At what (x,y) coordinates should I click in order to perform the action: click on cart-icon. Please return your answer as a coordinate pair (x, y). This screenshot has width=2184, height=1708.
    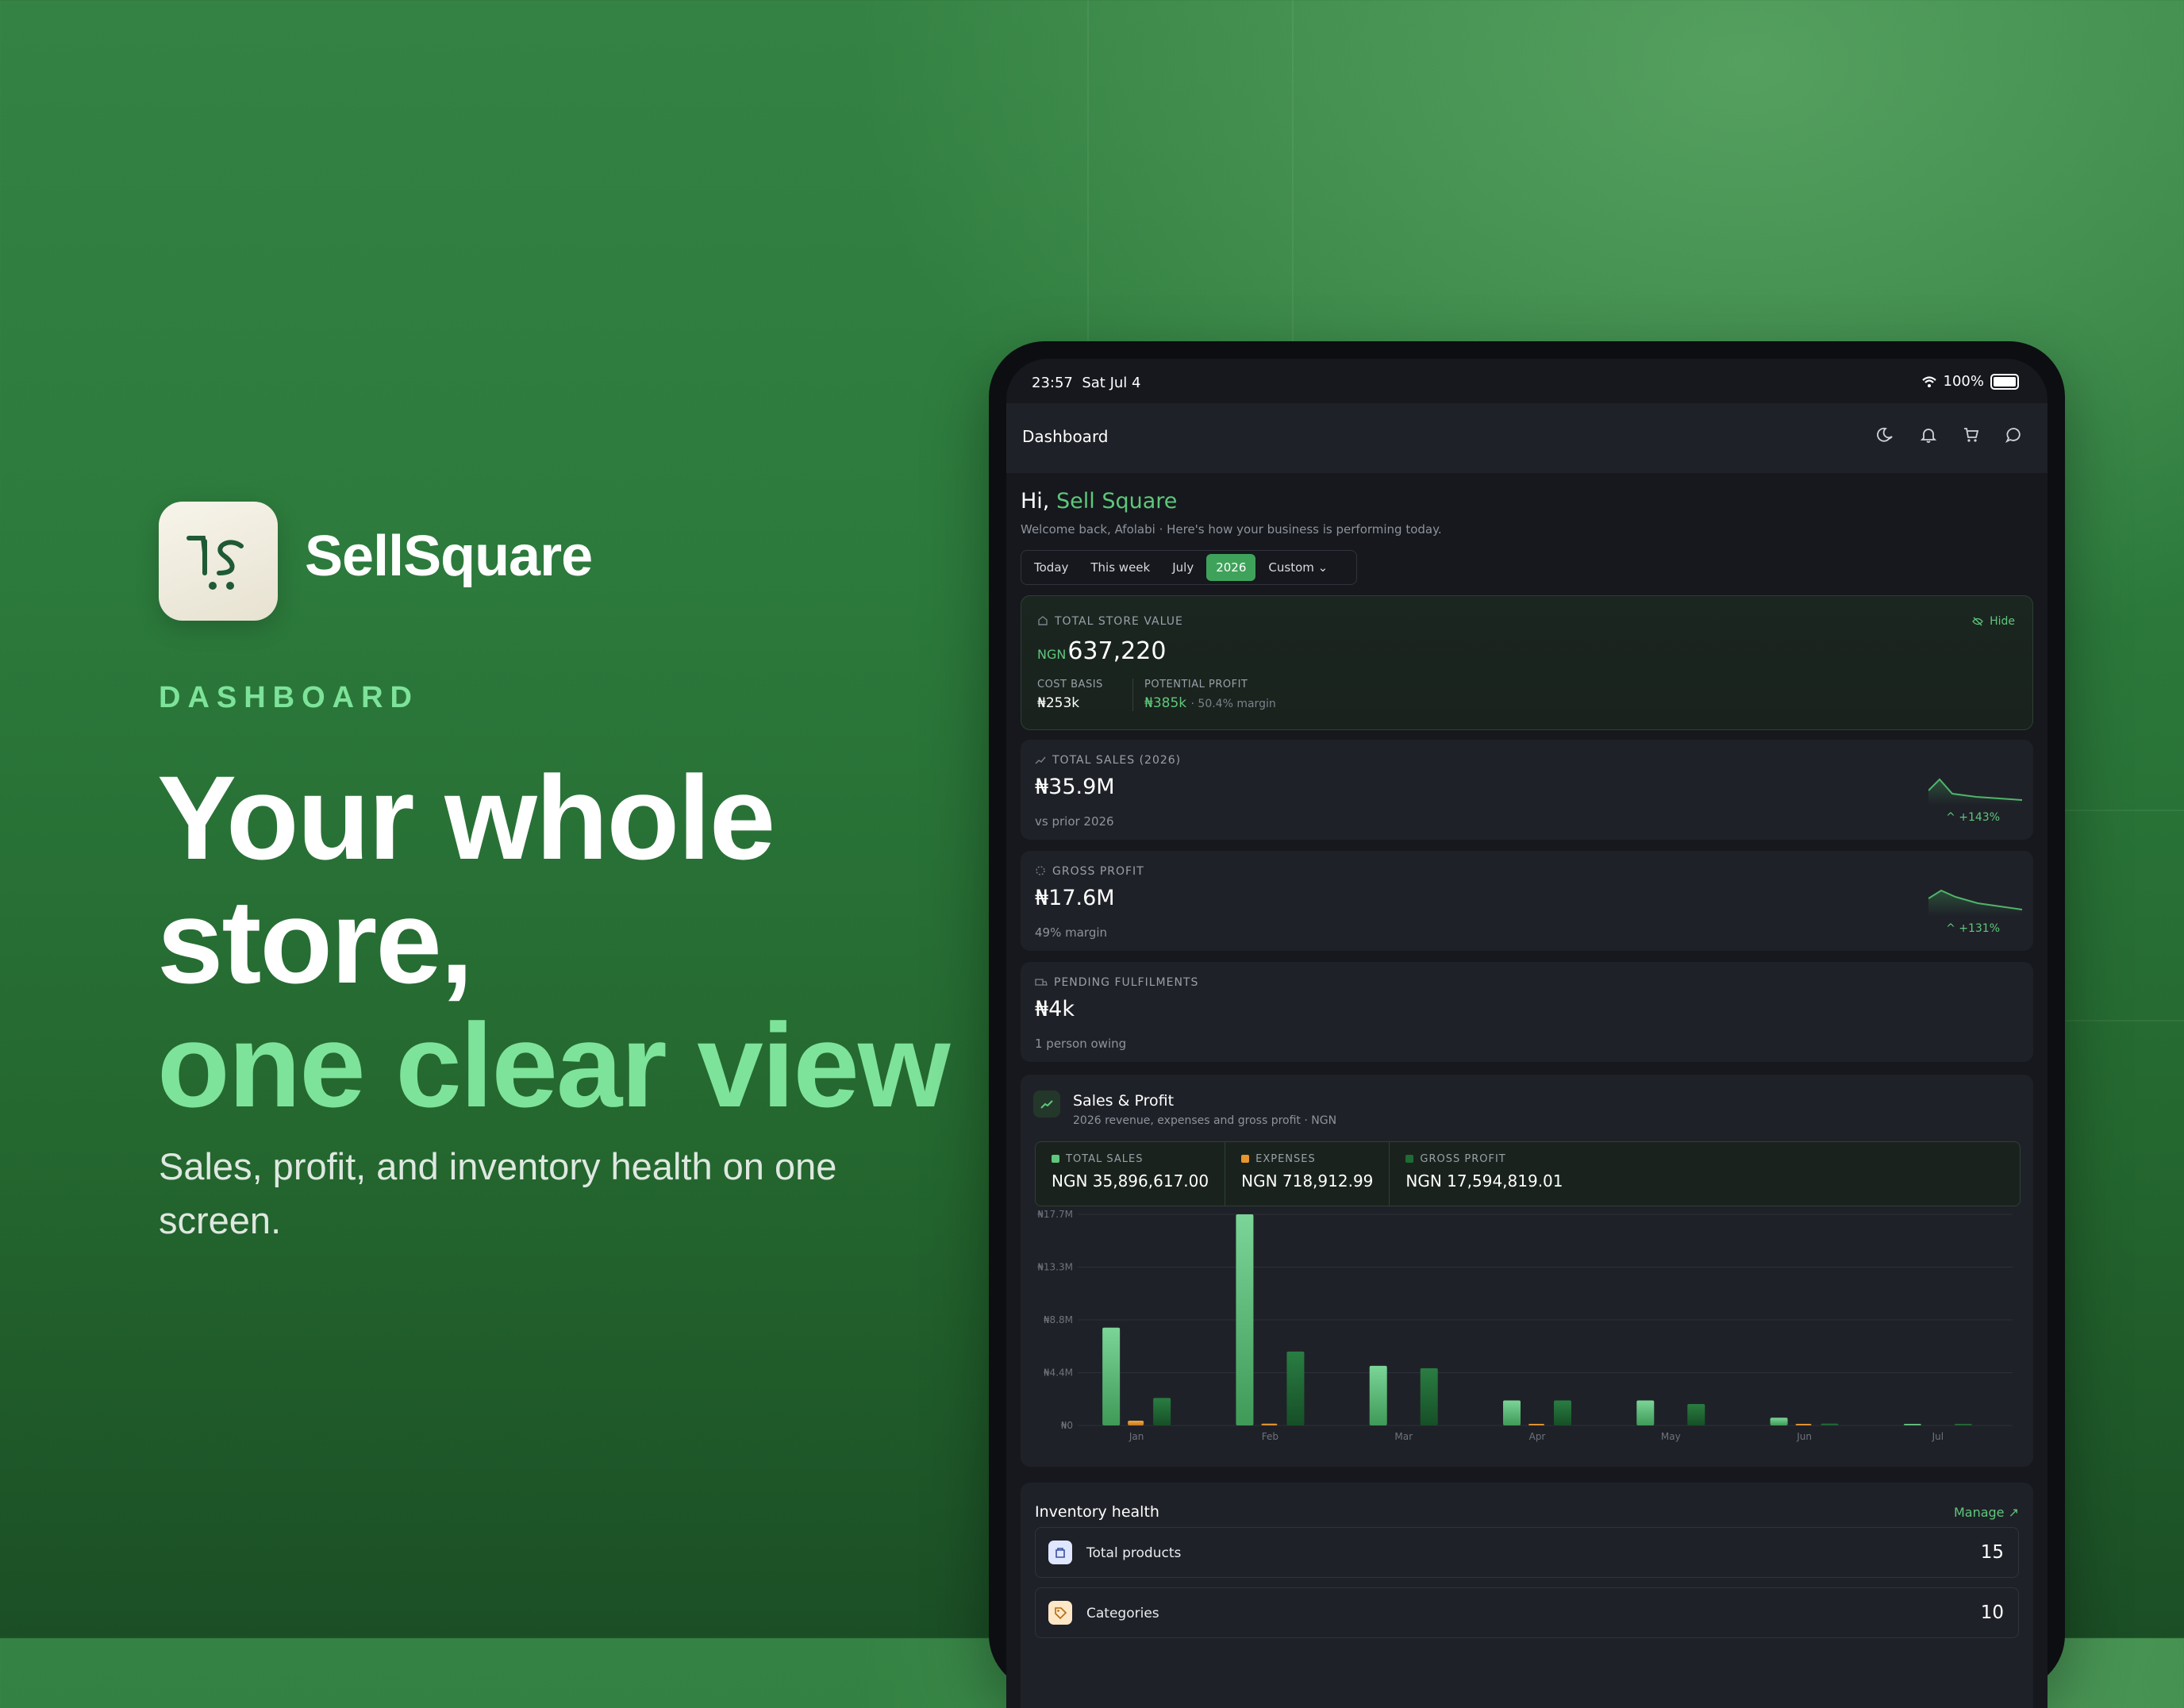
    Looking at the image, I should click on (1971, 435).